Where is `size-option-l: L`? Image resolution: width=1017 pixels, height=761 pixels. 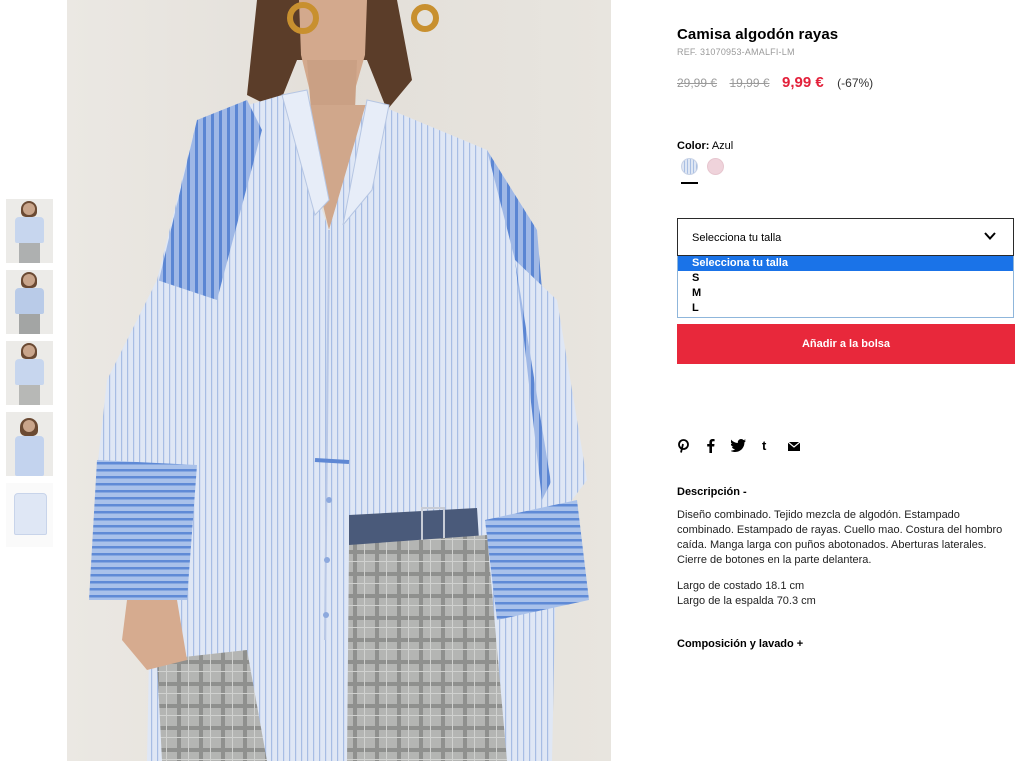
size-option-l: L is located at coordinates (845, 308).